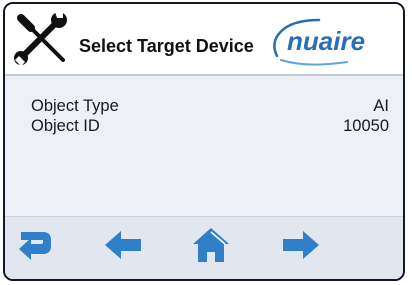 The height and width of the screenshot is (285, 412). What do you see at coordinates (381, 106) in the screenshot?
I see `object-type-value: AI` at bounding box center [381, 106].